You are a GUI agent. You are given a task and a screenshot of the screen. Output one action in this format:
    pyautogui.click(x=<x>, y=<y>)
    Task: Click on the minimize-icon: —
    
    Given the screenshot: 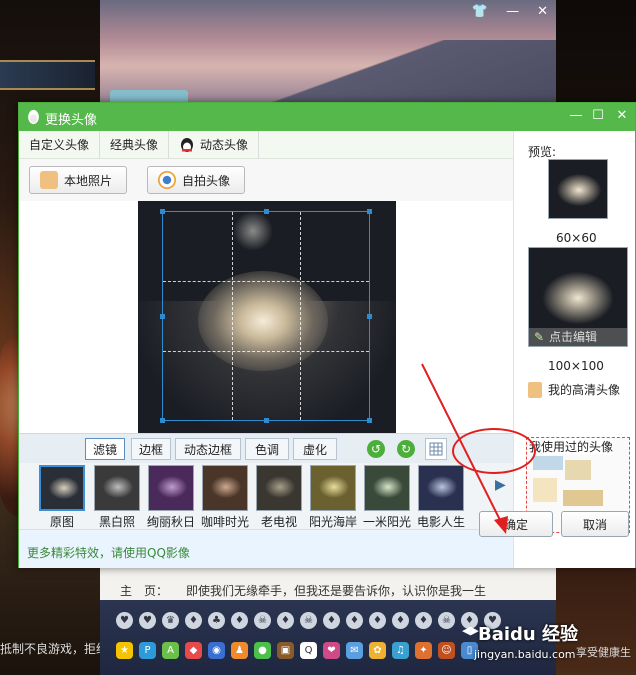 What is the action you would take?
    pyautogui.click(x=512, y=11)
    